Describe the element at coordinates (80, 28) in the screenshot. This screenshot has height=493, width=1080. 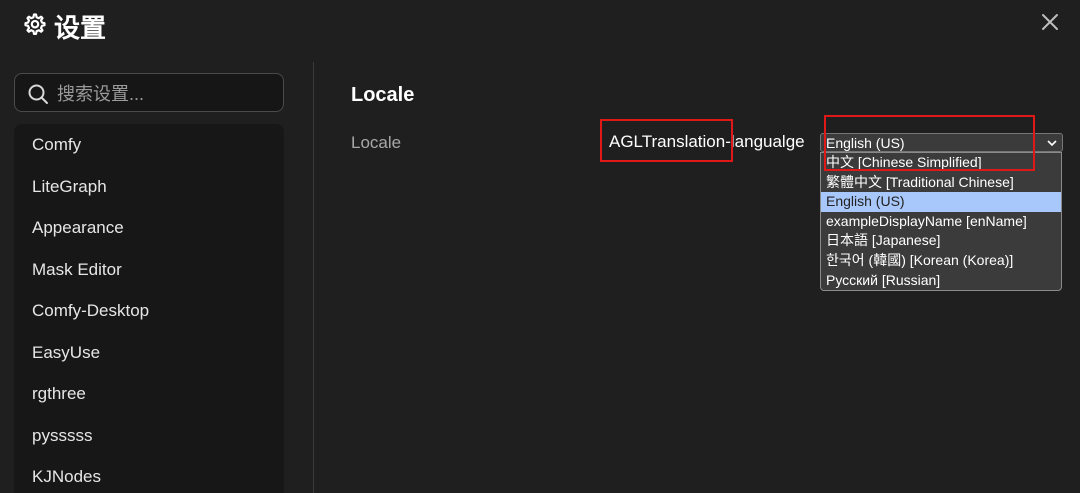
I see `dialog-title: 设置` at that location.